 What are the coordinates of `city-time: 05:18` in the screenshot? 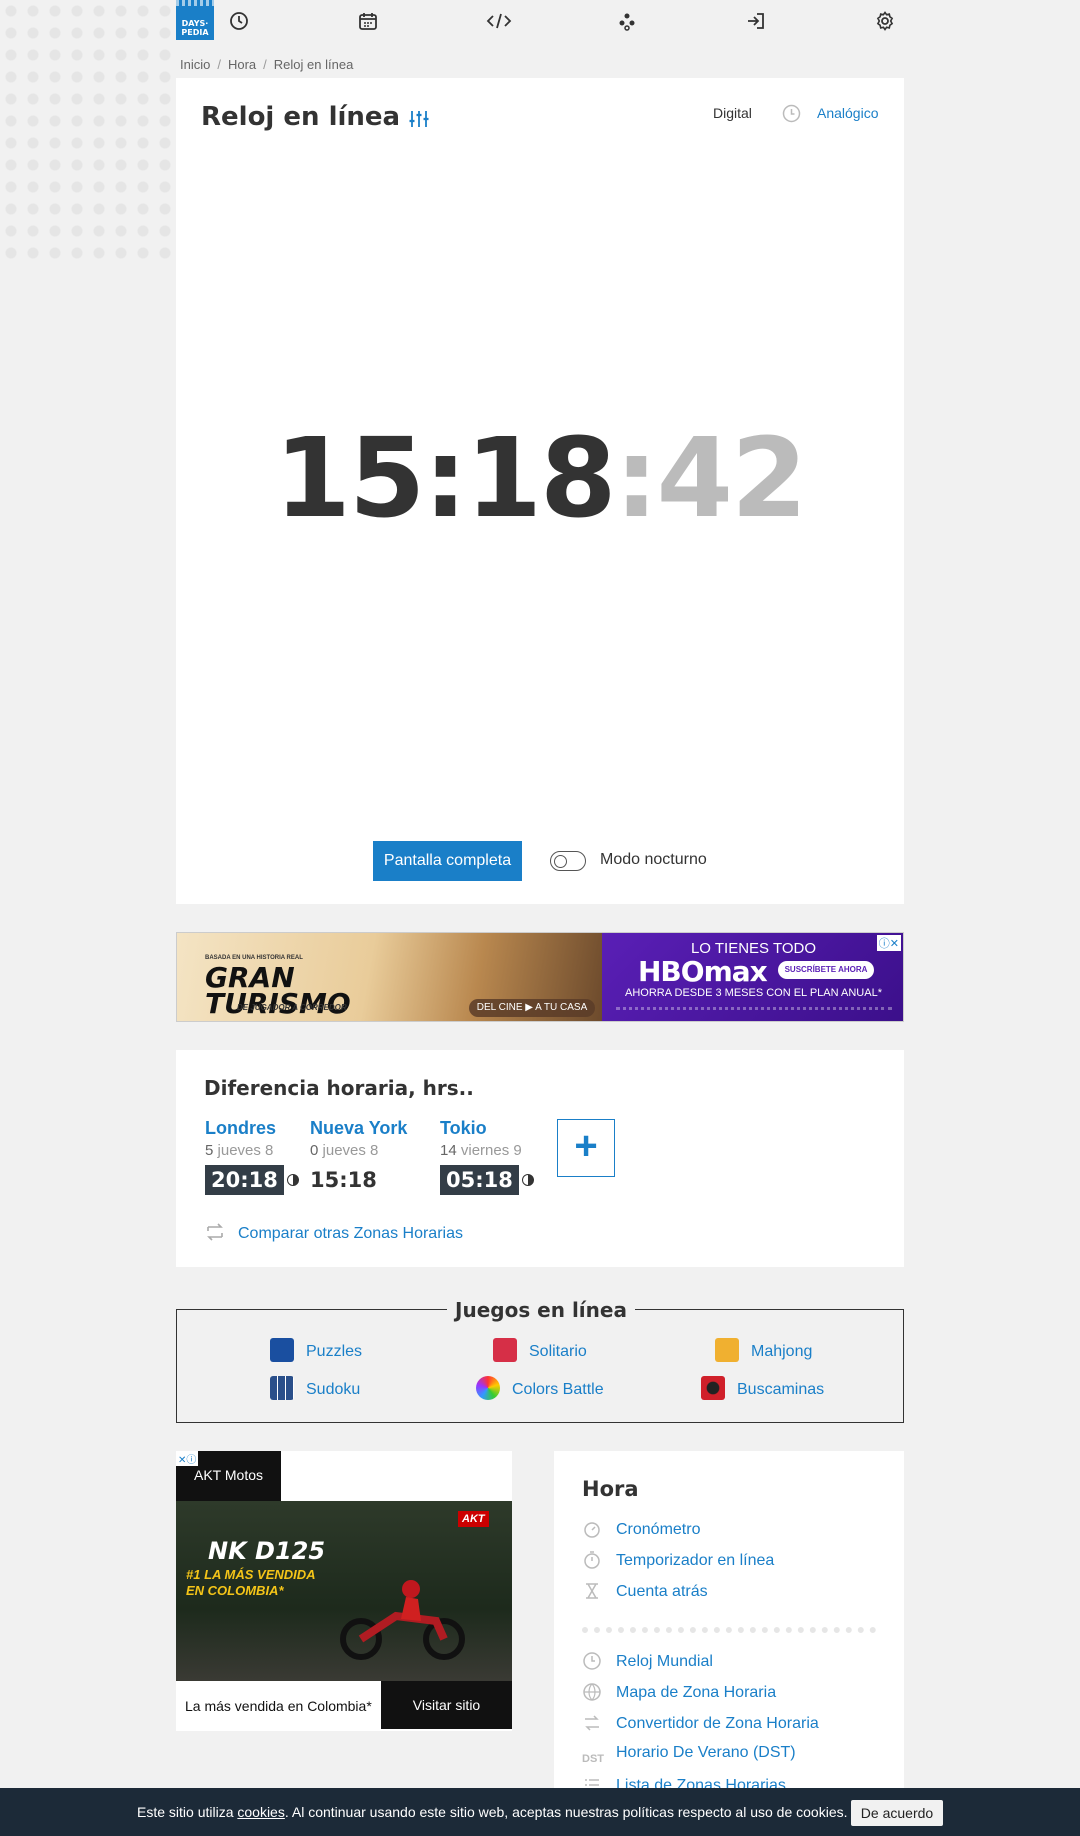 It's located at (479, 1180).